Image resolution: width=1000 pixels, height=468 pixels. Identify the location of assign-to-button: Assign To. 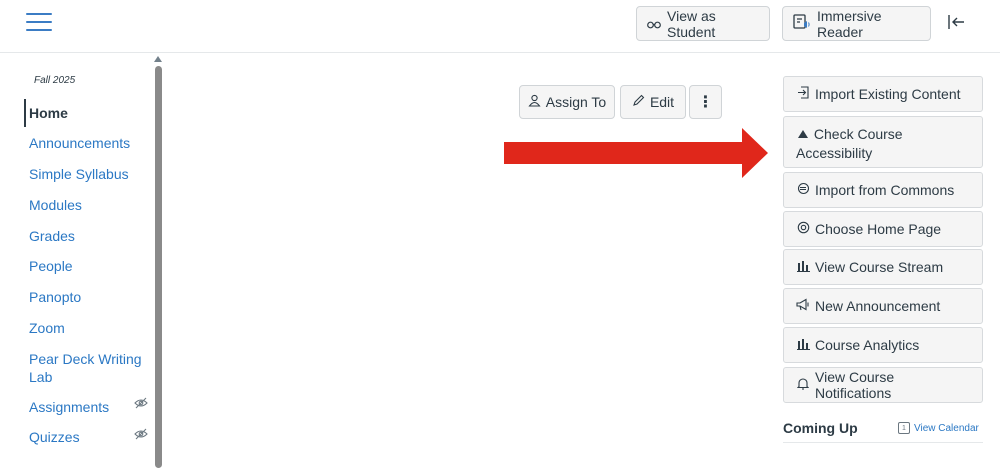
(567, 102).